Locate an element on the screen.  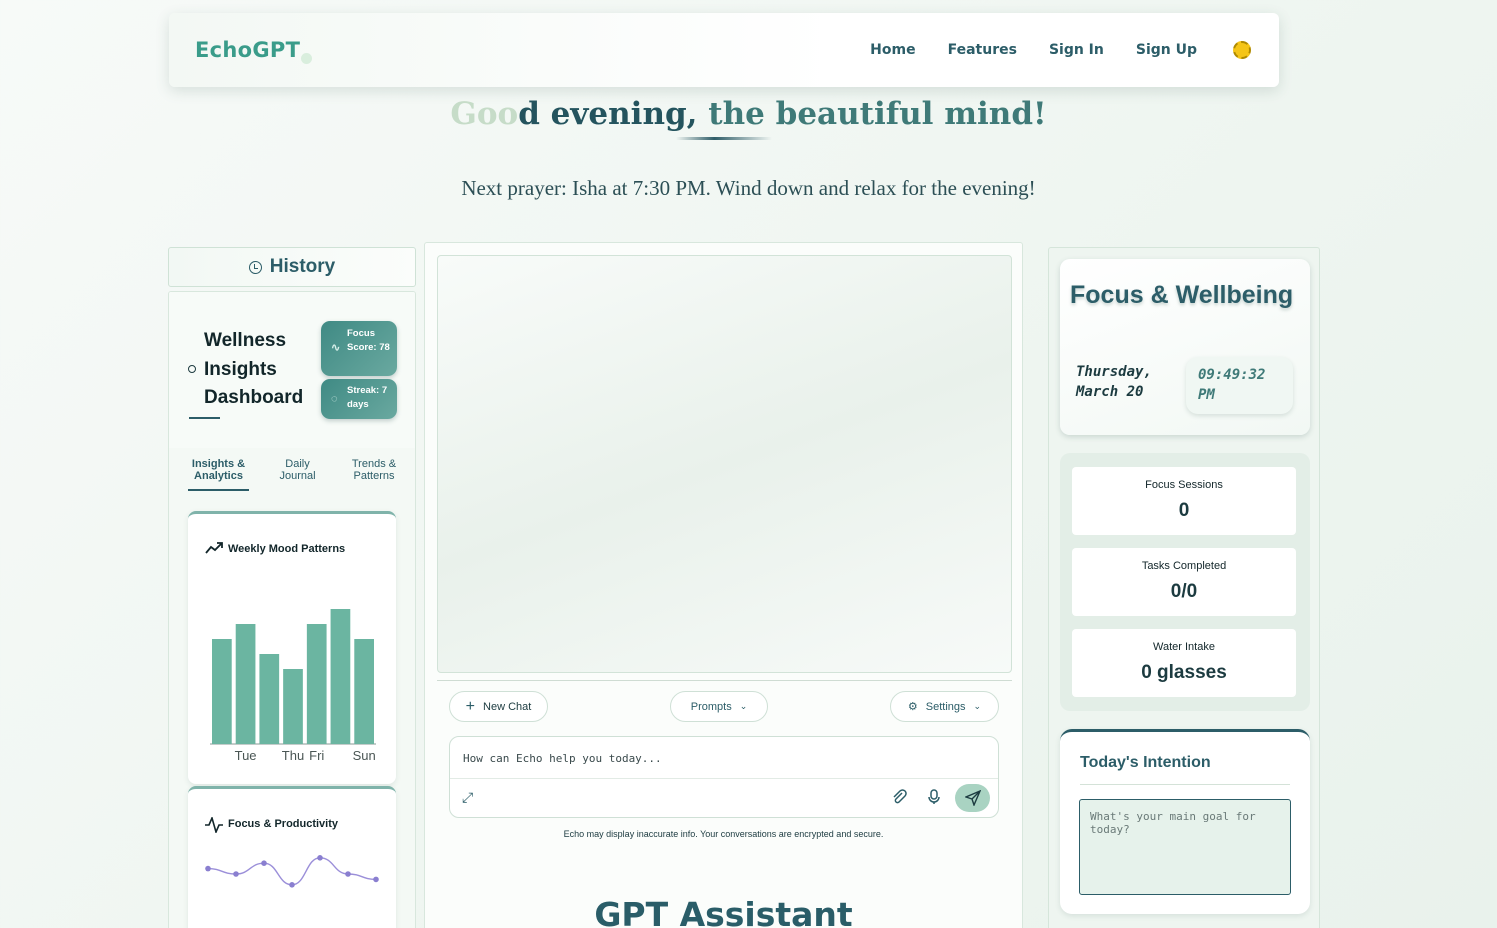
plus-icon: + is located at coordinates (470, 706).